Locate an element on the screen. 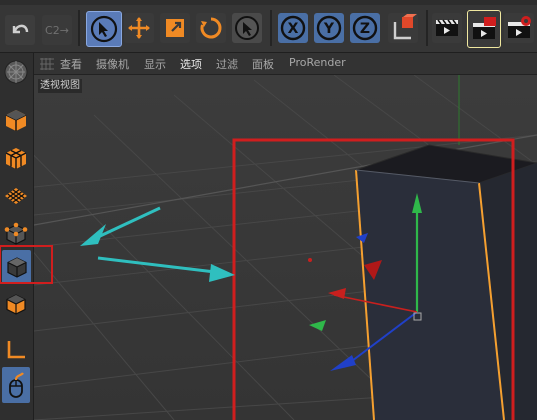 The image size is (537, 420). redo-button: C2→ is located at coordinates (57, 30).